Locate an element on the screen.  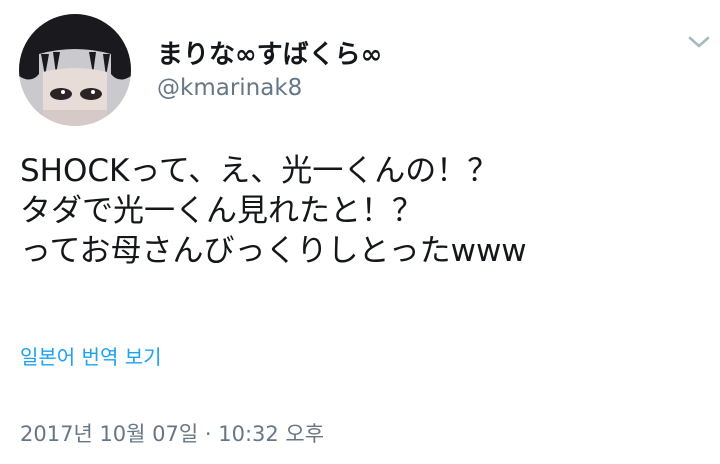
tweet-text-line: SHOCKって、え、光一くんの！？ is located at coordinates (259, 171).